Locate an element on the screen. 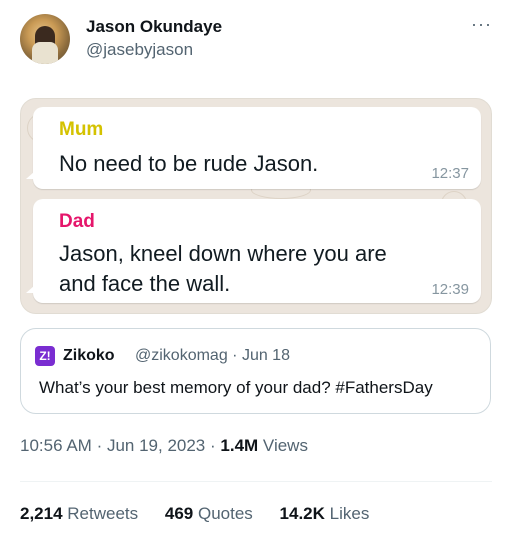  likes-stat: 14.2K Likes is located at coordinates (325, 514).